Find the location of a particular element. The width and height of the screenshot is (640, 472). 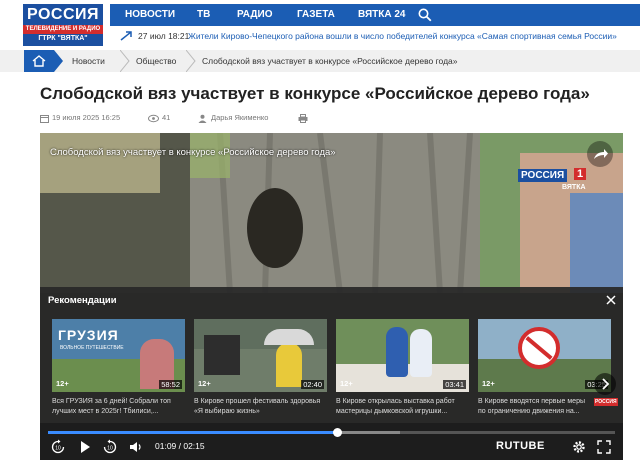

logo-title: РОССИЯ is located at coordinates (62, 14).